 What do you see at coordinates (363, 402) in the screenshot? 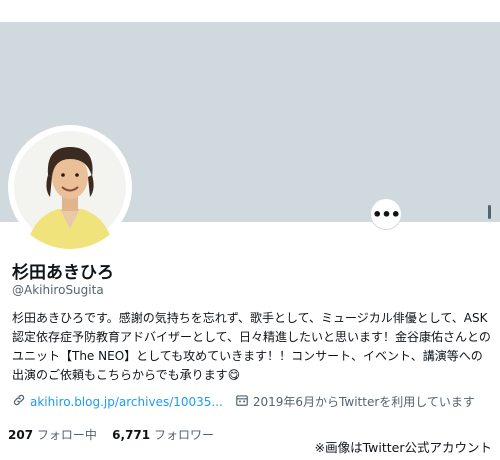
I see `joined-date: 2019年6月からTwitterを利用しています` at bounding box center [363, 402].